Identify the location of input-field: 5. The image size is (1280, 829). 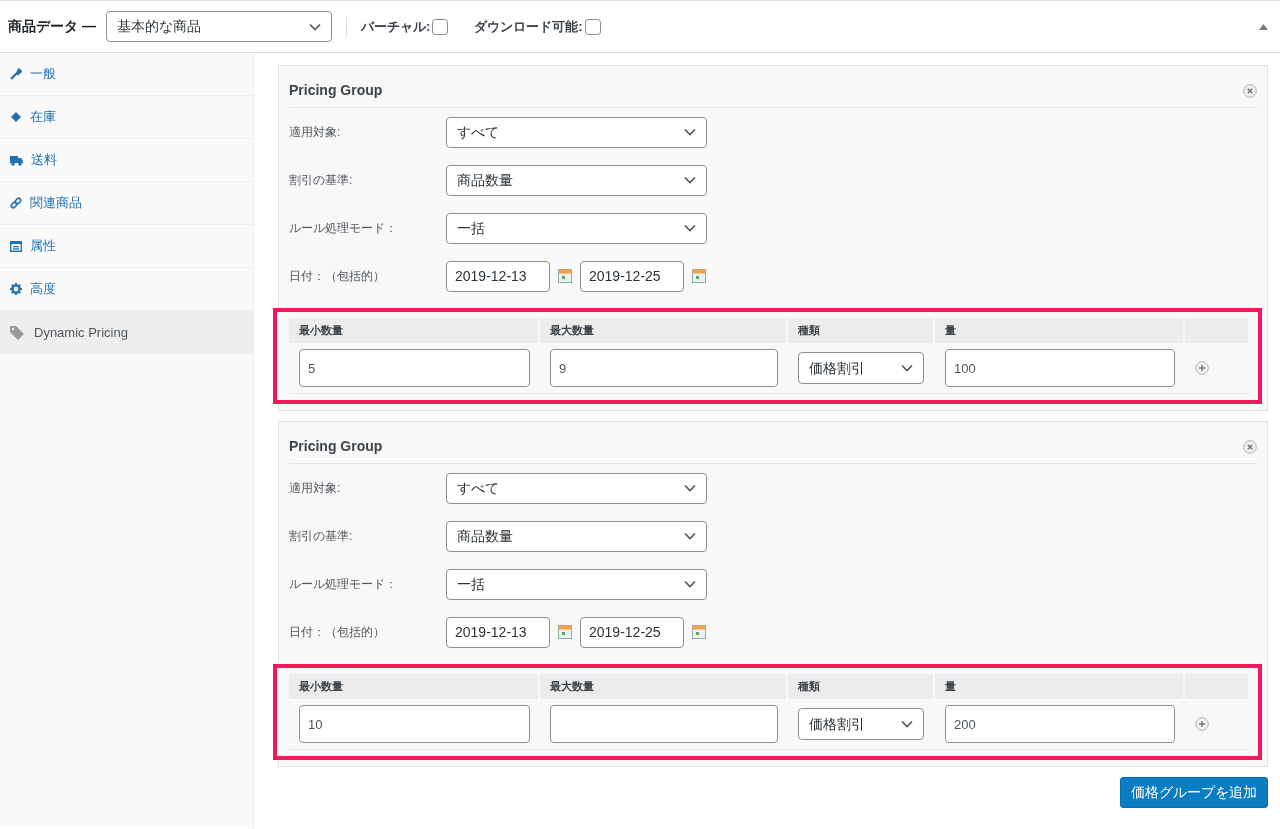
(414, 368).